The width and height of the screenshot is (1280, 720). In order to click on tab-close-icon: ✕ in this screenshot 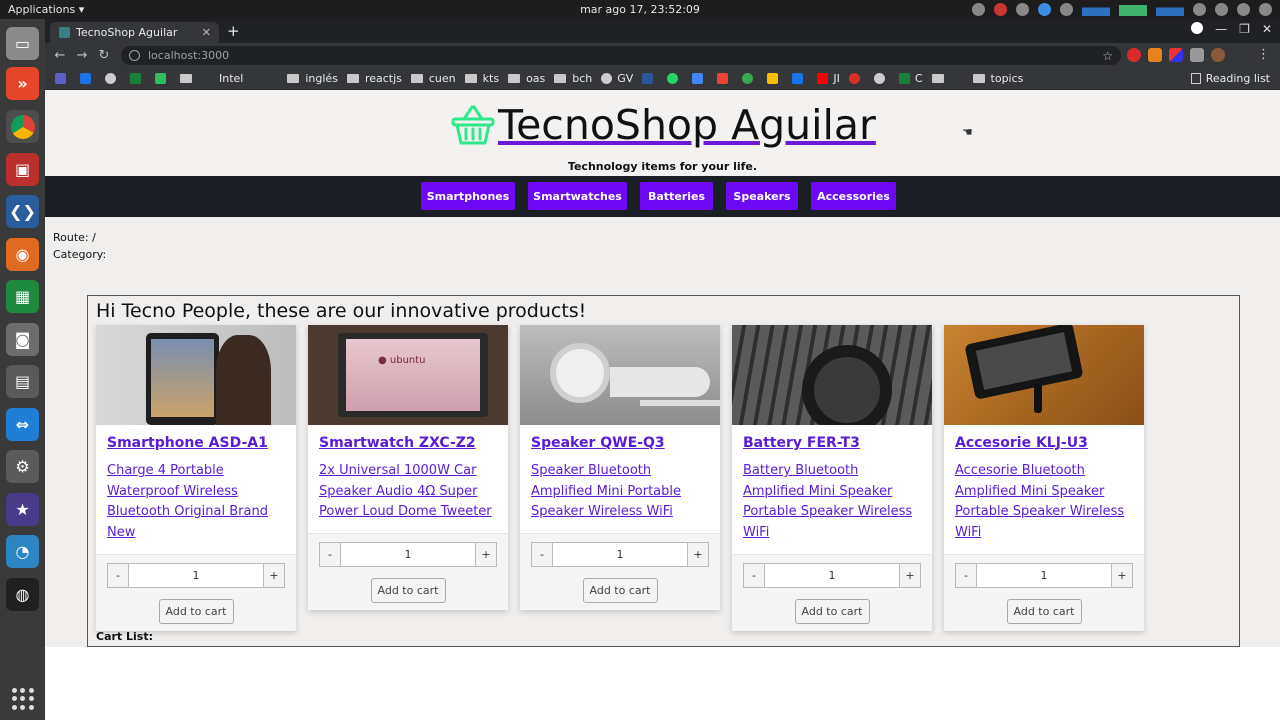, I will do `click(206, 32)`.